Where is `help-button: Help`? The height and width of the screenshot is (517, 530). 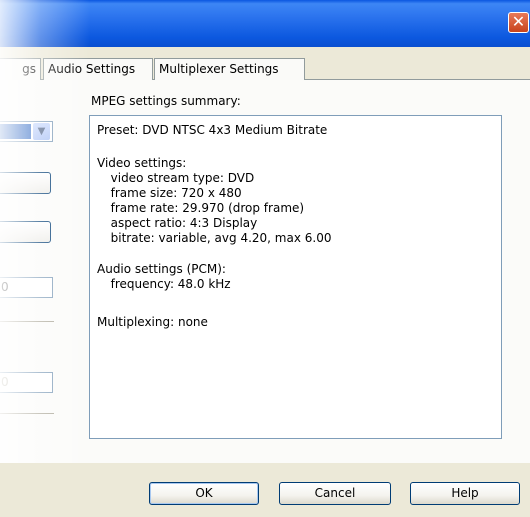 help-button: Help is located at coordinates (465, 493).